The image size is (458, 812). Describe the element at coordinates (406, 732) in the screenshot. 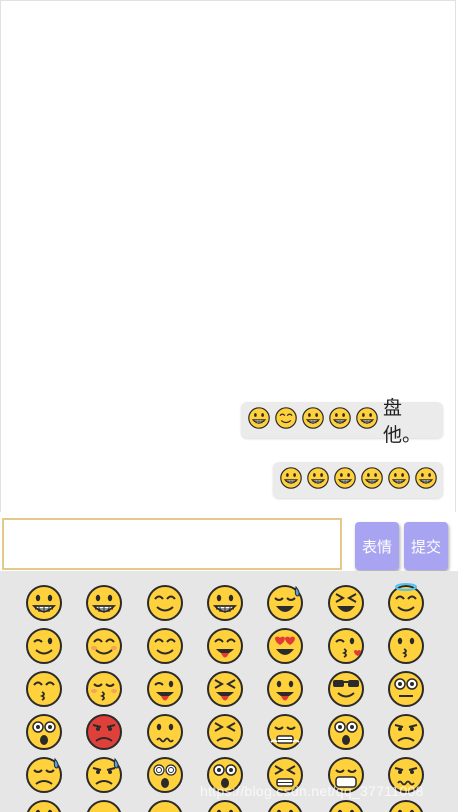

I see `disappointed-emoji-icon` at that location.